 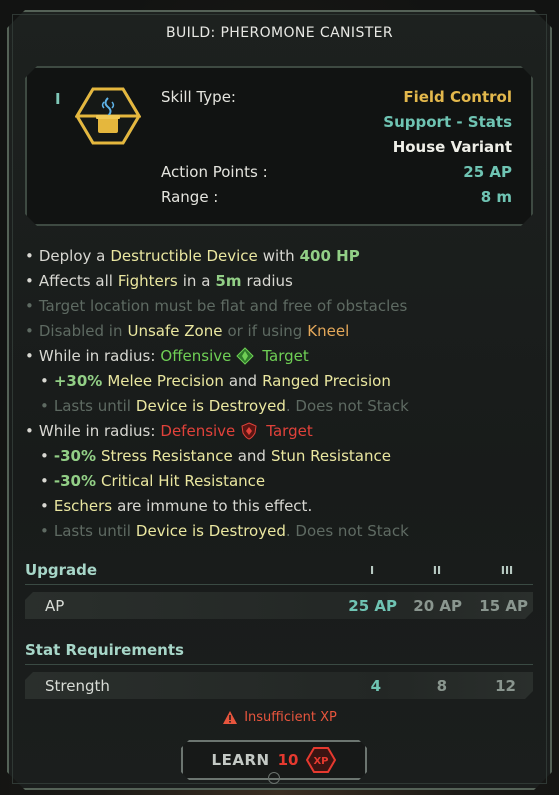 What do you see at coordinates (457, 97) in the screenshot?
I see `skill-type-value: Field Control` at bounding box center [457, 97].